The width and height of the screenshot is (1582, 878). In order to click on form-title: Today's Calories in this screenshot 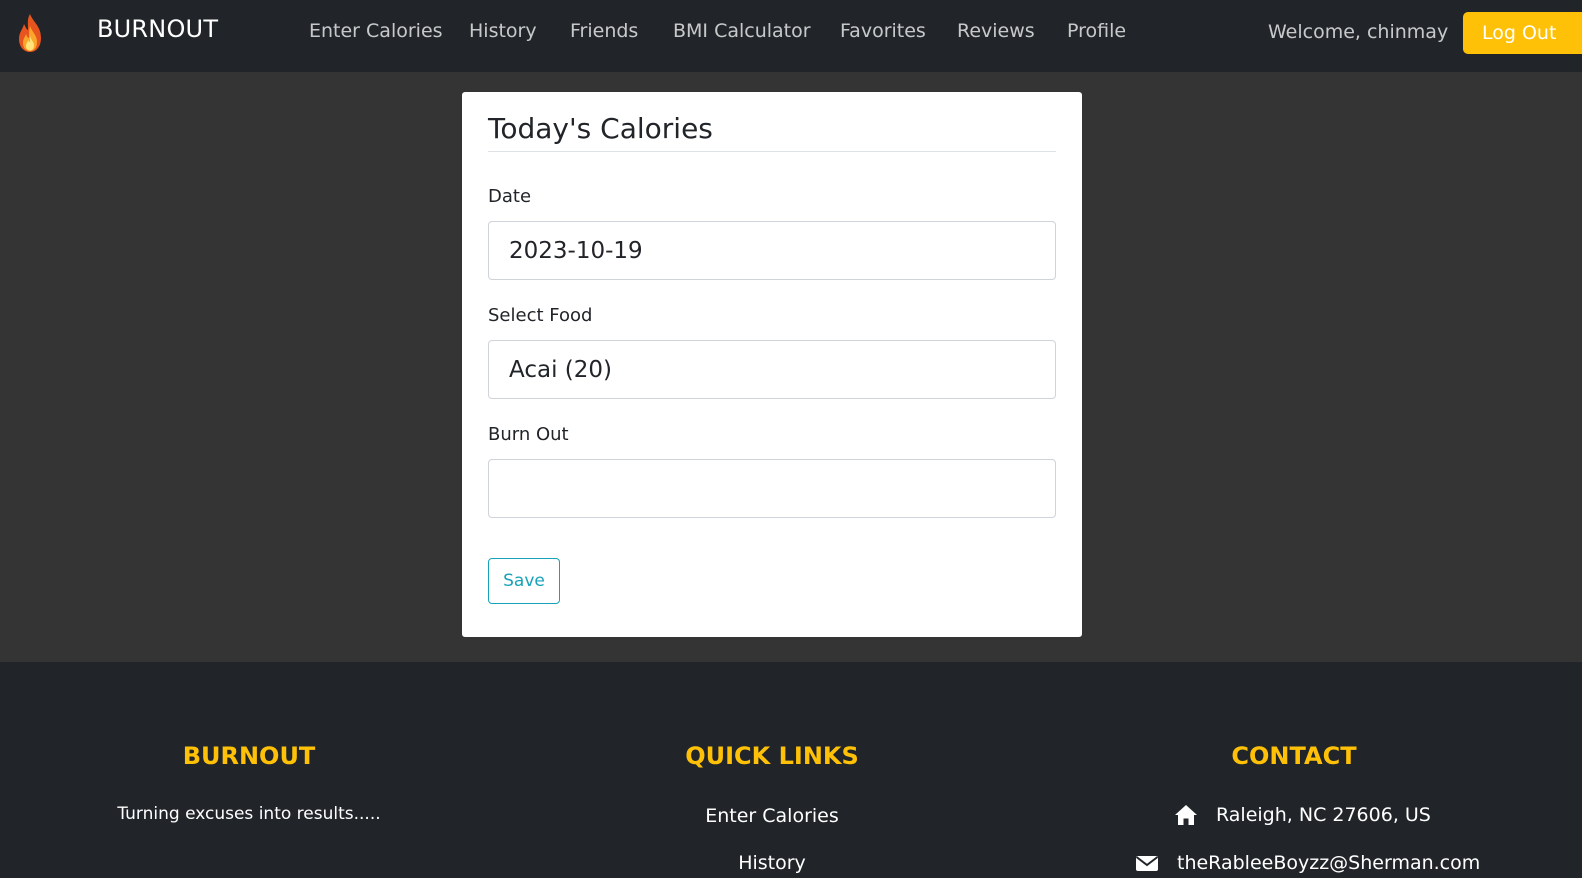, I will do `click(600, 128)`.